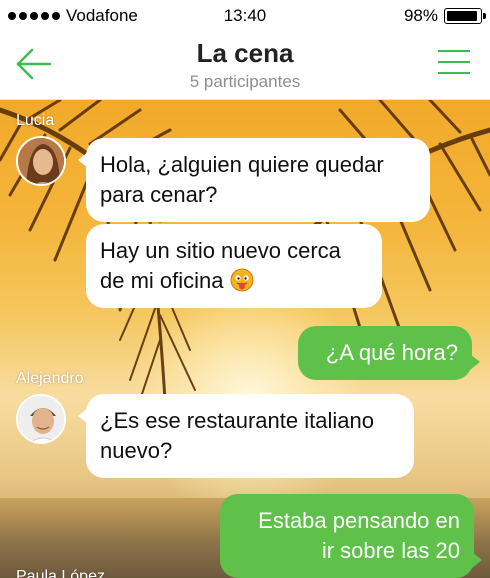 This screenshot has width=490, height=578. I want to click on participants-count: 5 participantes, so click(245, 82).